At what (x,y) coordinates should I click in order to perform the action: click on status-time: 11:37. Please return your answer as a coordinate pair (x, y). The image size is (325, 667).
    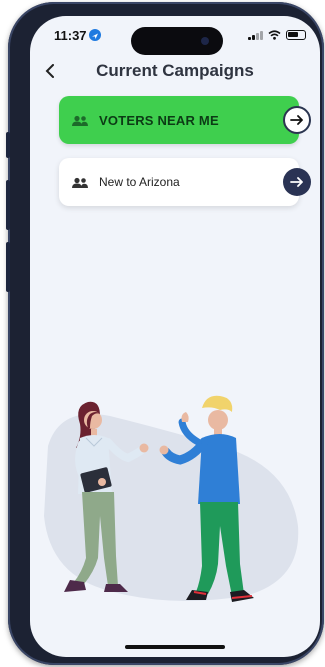
    Looking at the image, I should click on (70, 35).